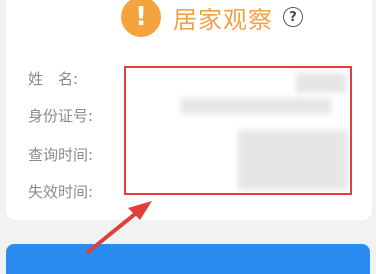 The image size is (376, 274). What do you see at coordinates (61, 192) in the screenshot?
I see `expiry-time-label: 失效时间:` at bounding box center [61, 192].